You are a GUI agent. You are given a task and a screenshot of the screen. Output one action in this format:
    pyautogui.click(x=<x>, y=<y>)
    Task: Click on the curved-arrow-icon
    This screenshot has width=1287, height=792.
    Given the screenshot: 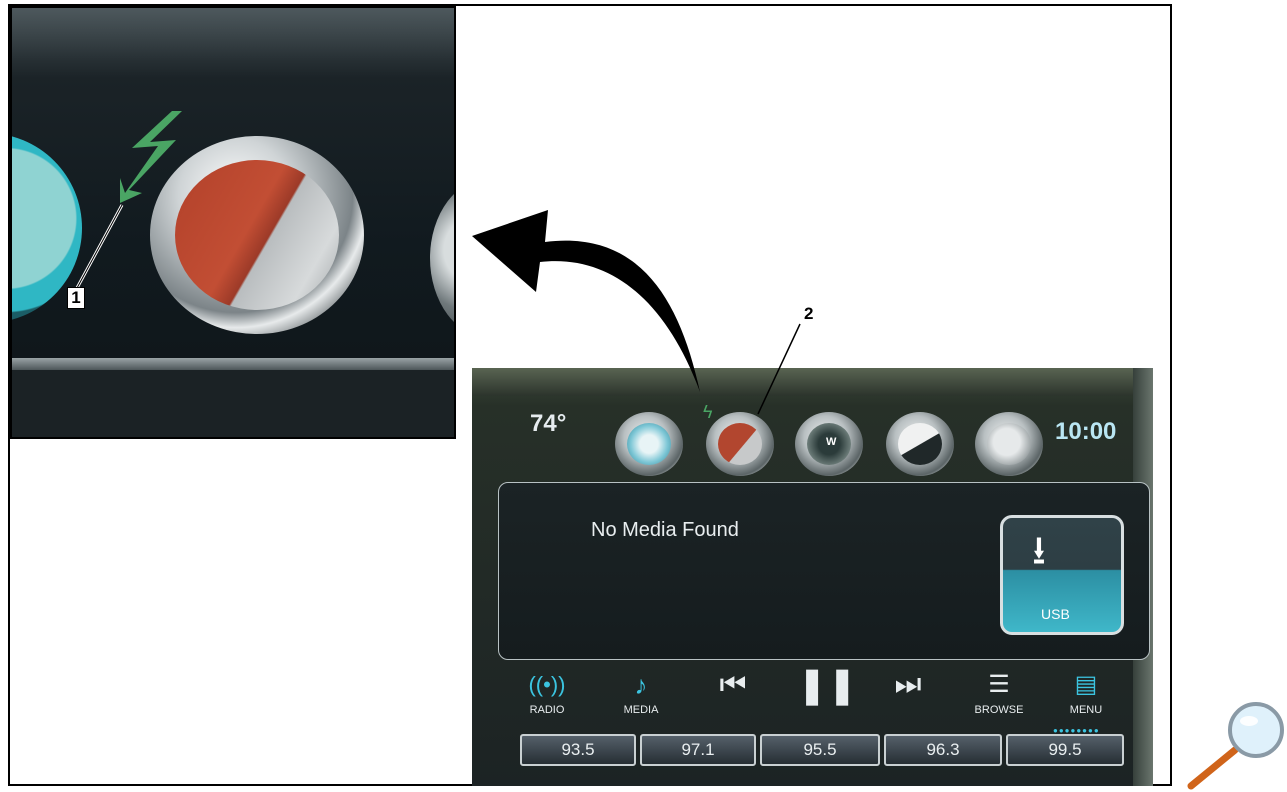 What is the action you would take?
    pyautogui.click(x=586, y=301)
    